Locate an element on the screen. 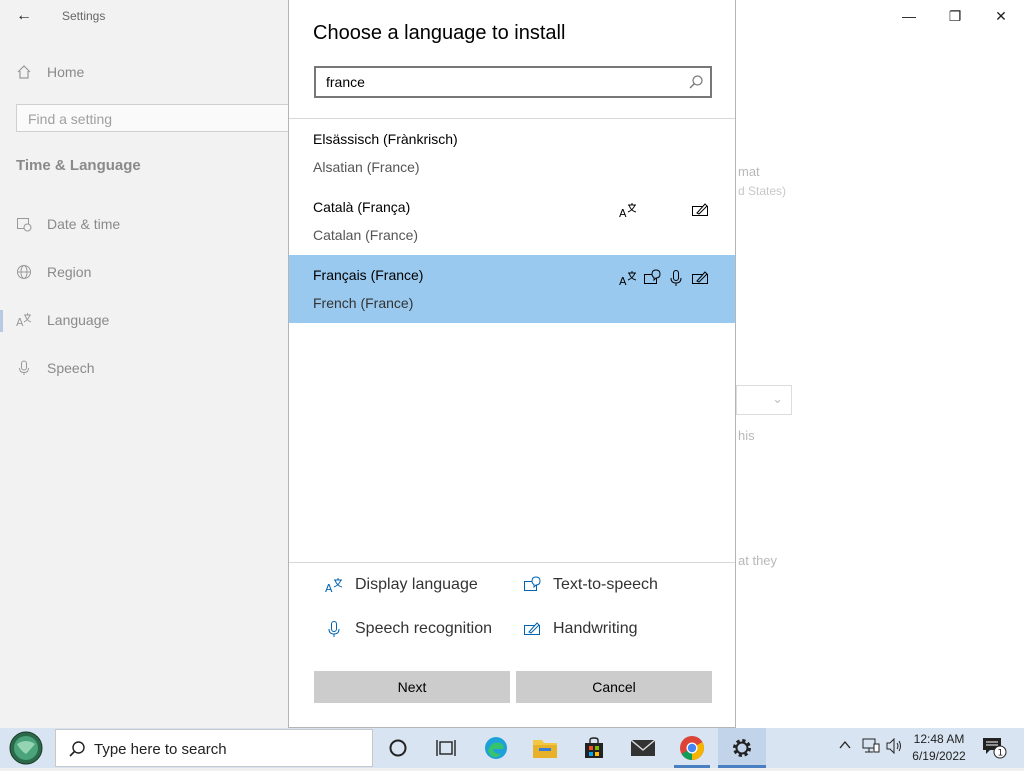 The width and height of the screenshot is (1024, 771). chrome-icon is located at coordinates (692, 748).